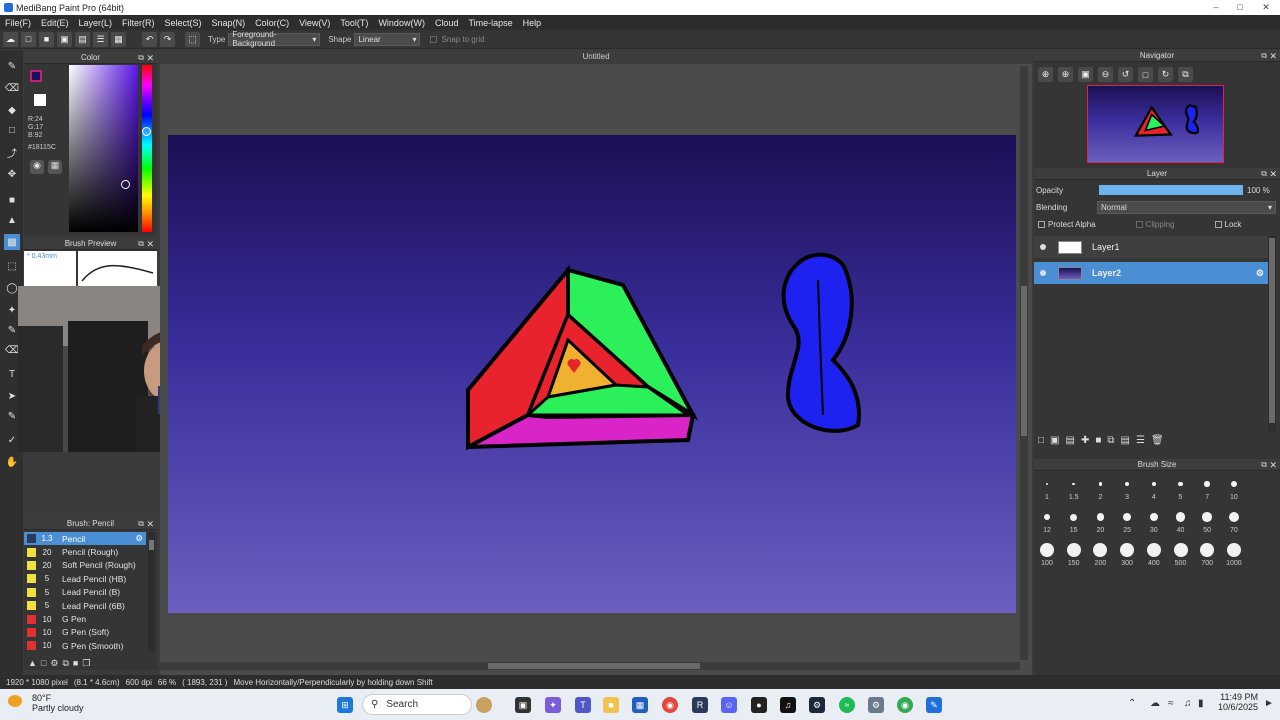 The height and width of the screenshot is (720, 1280). What do you see at coordinates (96, 23) in the screenshot?
I see `menu-layer: Layer(L)` at bounding box center [96, 23].